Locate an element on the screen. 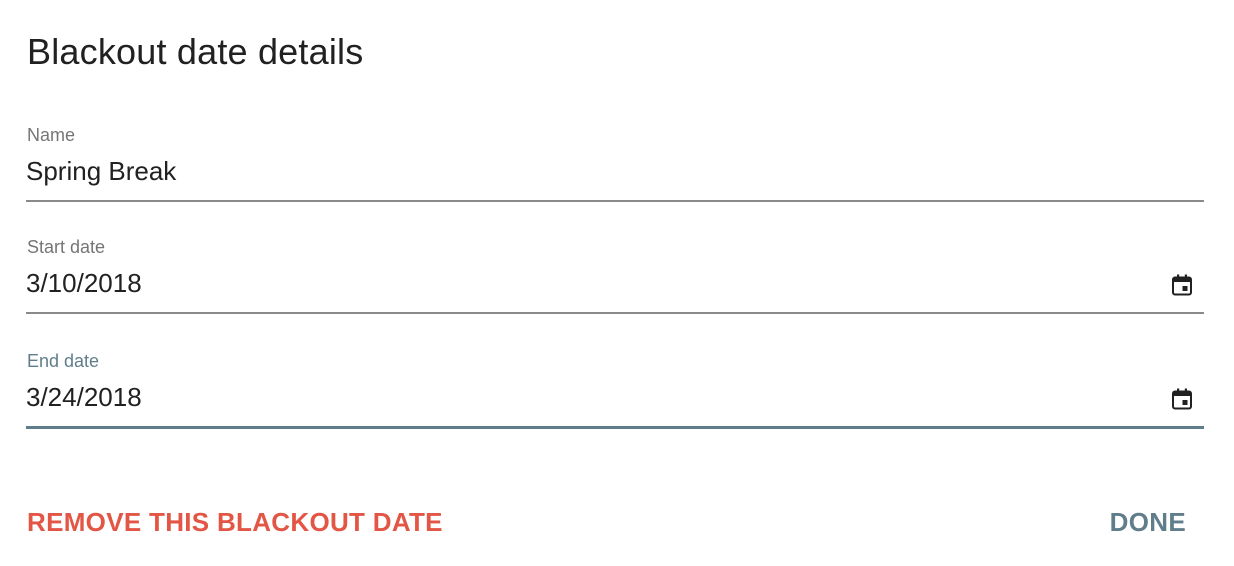 The width and height of the screenshot is (1234, 566). name-field-underline is located at coordinates (615, 201).